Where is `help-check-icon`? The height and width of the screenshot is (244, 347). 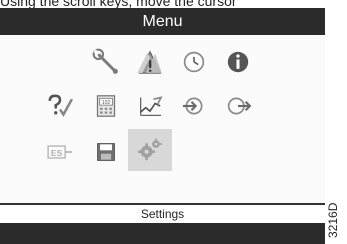
help-check-icon is located at coordinates (61, 105).